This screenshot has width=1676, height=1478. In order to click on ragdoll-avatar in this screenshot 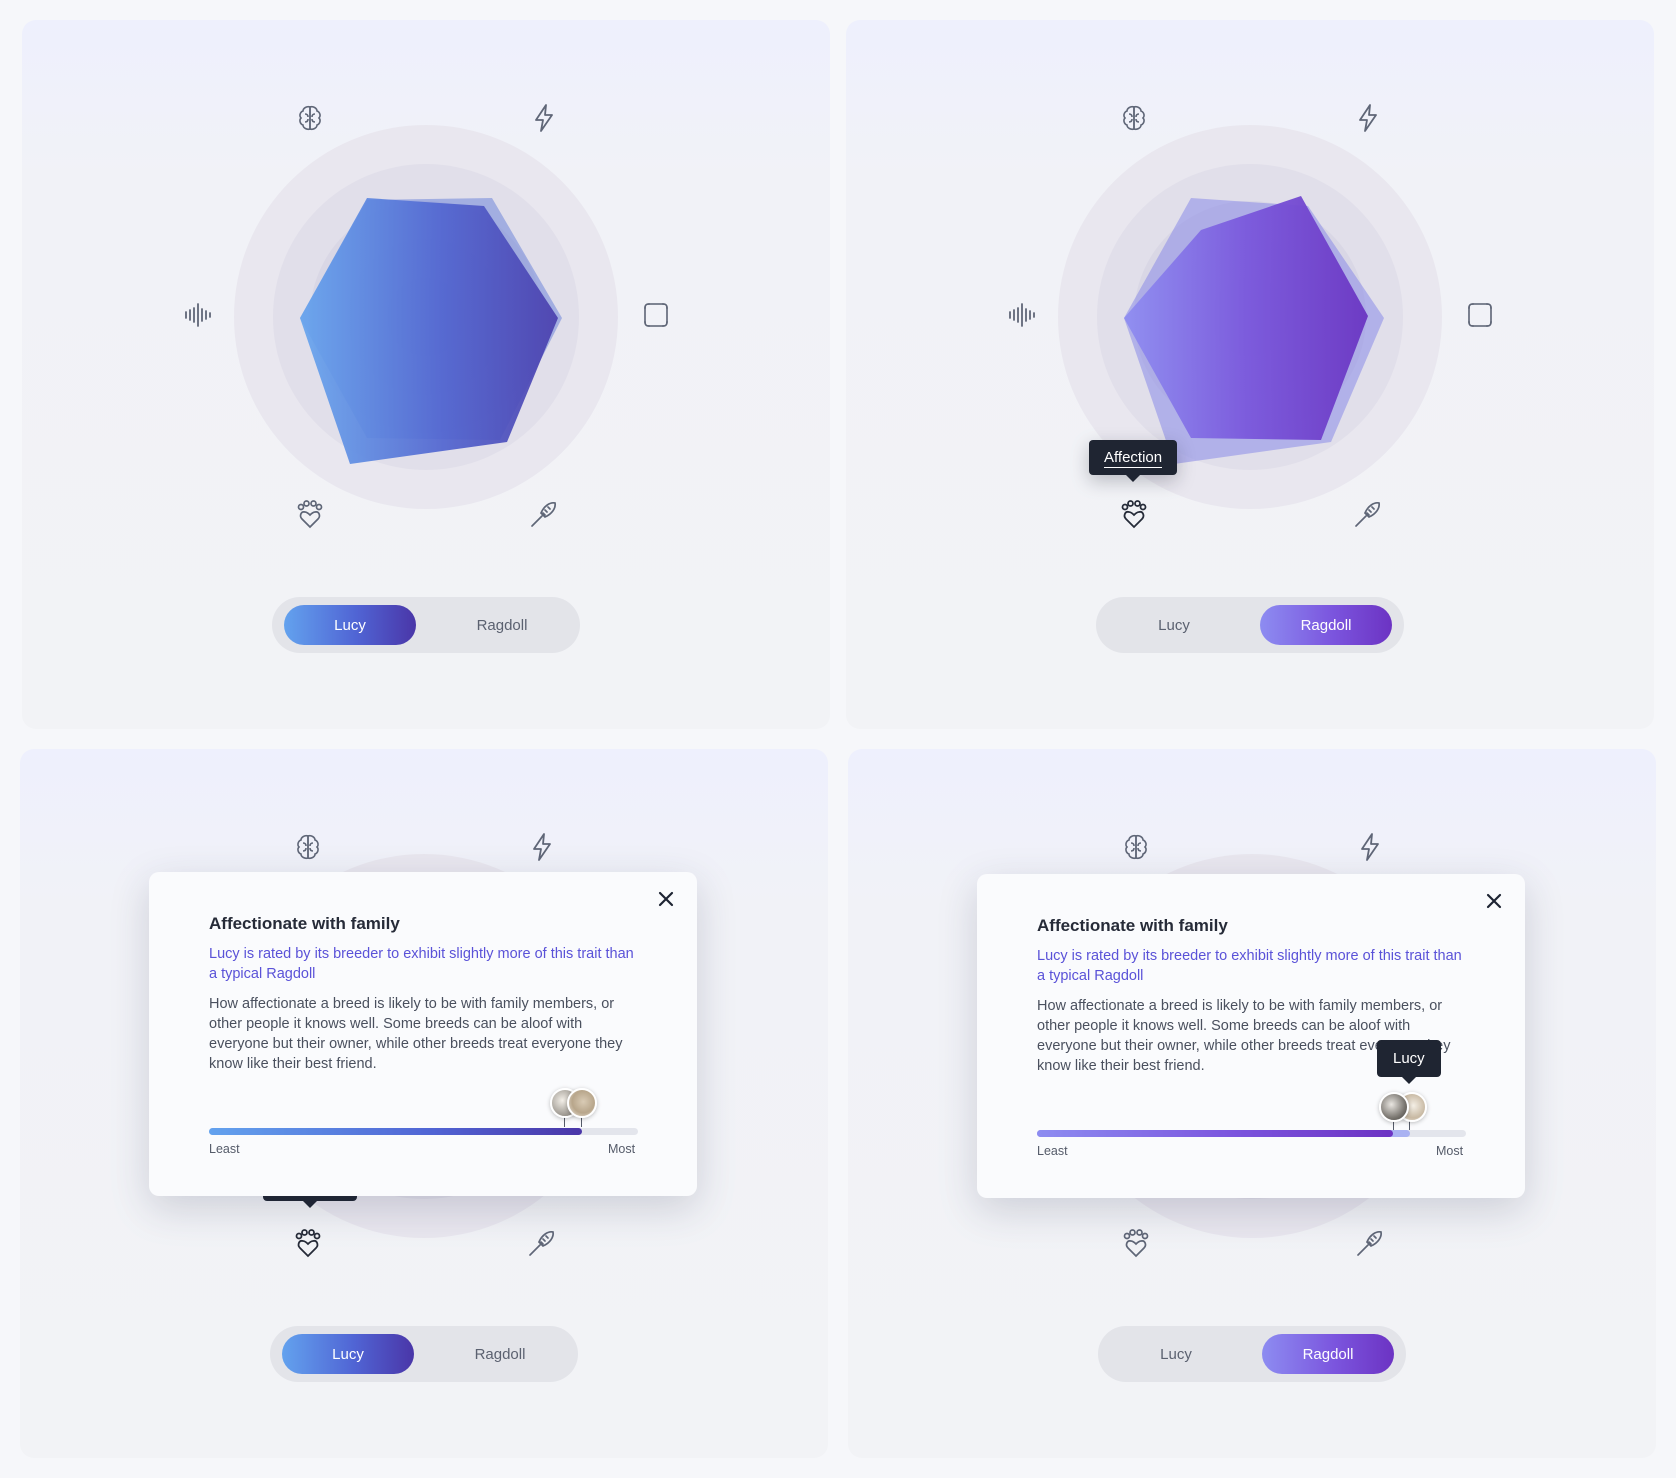, I will do `click(1394, 1107)`.